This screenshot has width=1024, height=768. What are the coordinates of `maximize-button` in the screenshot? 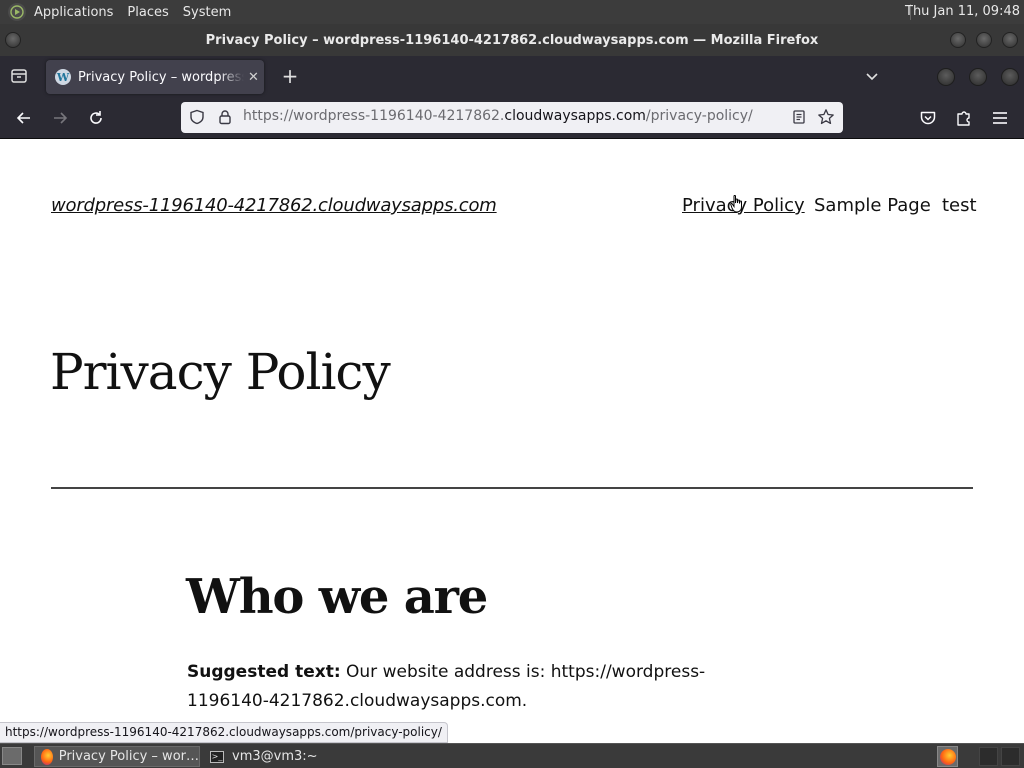 It's located at (984, 40).